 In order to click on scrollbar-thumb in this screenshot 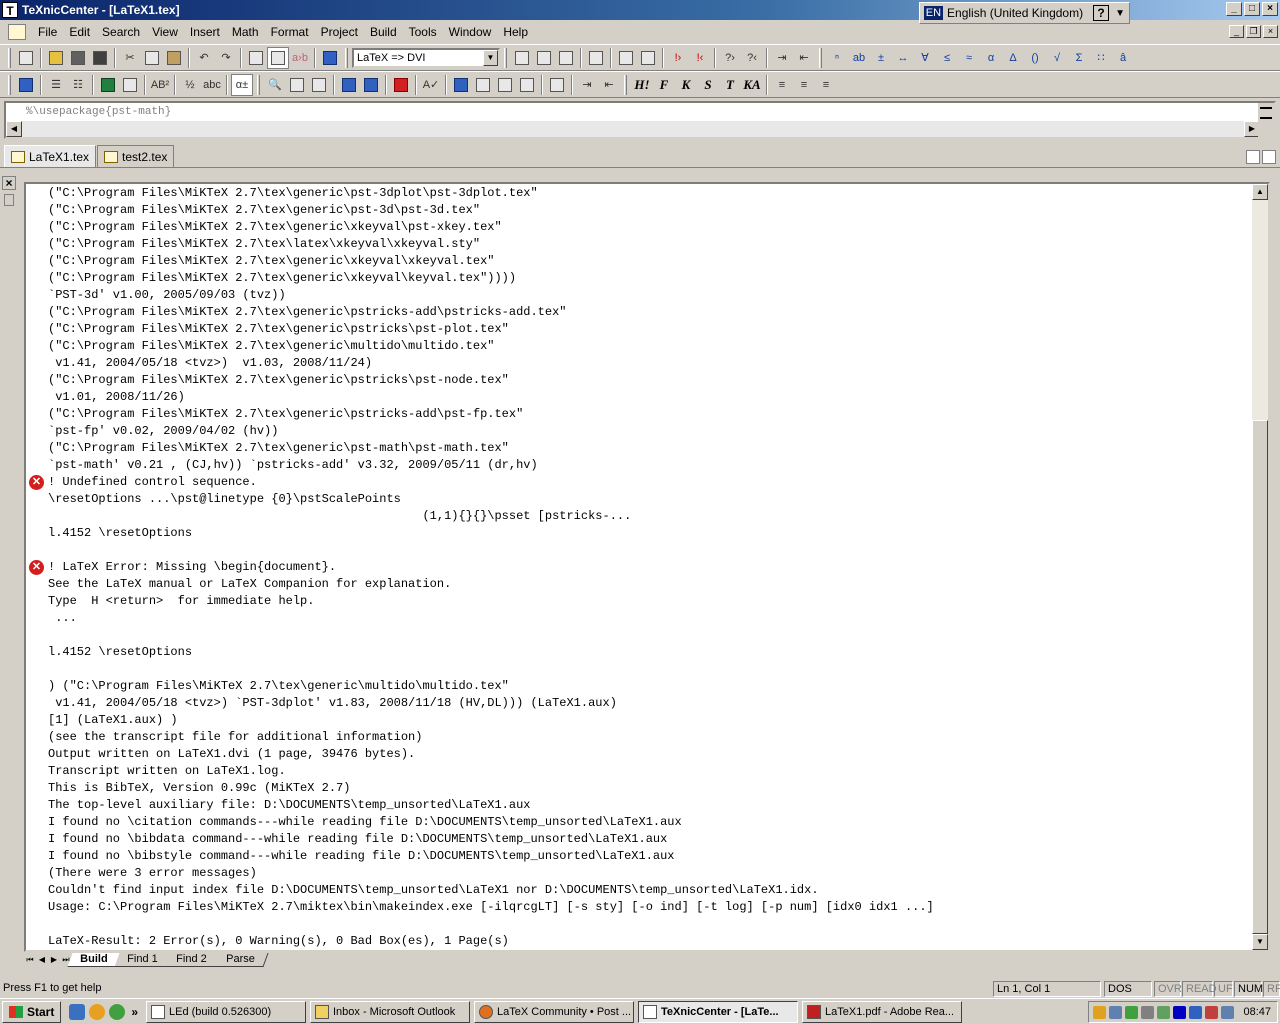, I will do `click(1260, 677)`.